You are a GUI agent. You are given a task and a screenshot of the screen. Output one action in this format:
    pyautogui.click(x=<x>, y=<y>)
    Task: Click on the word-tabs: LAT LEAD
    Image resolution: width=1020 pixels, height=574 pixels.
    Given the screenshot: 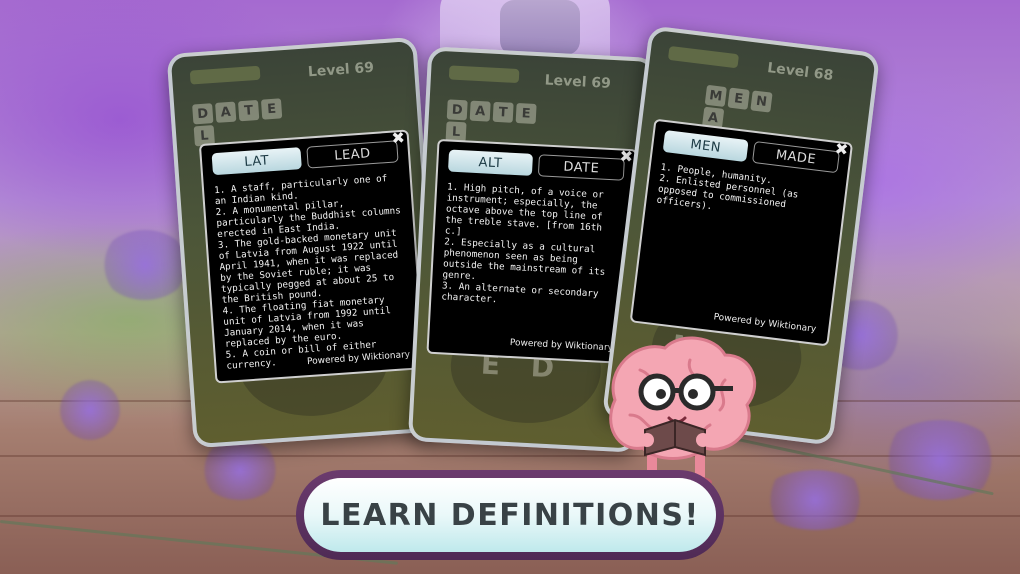 What is the action you would take?
    pyautogui.click(x=305, y=158)
    